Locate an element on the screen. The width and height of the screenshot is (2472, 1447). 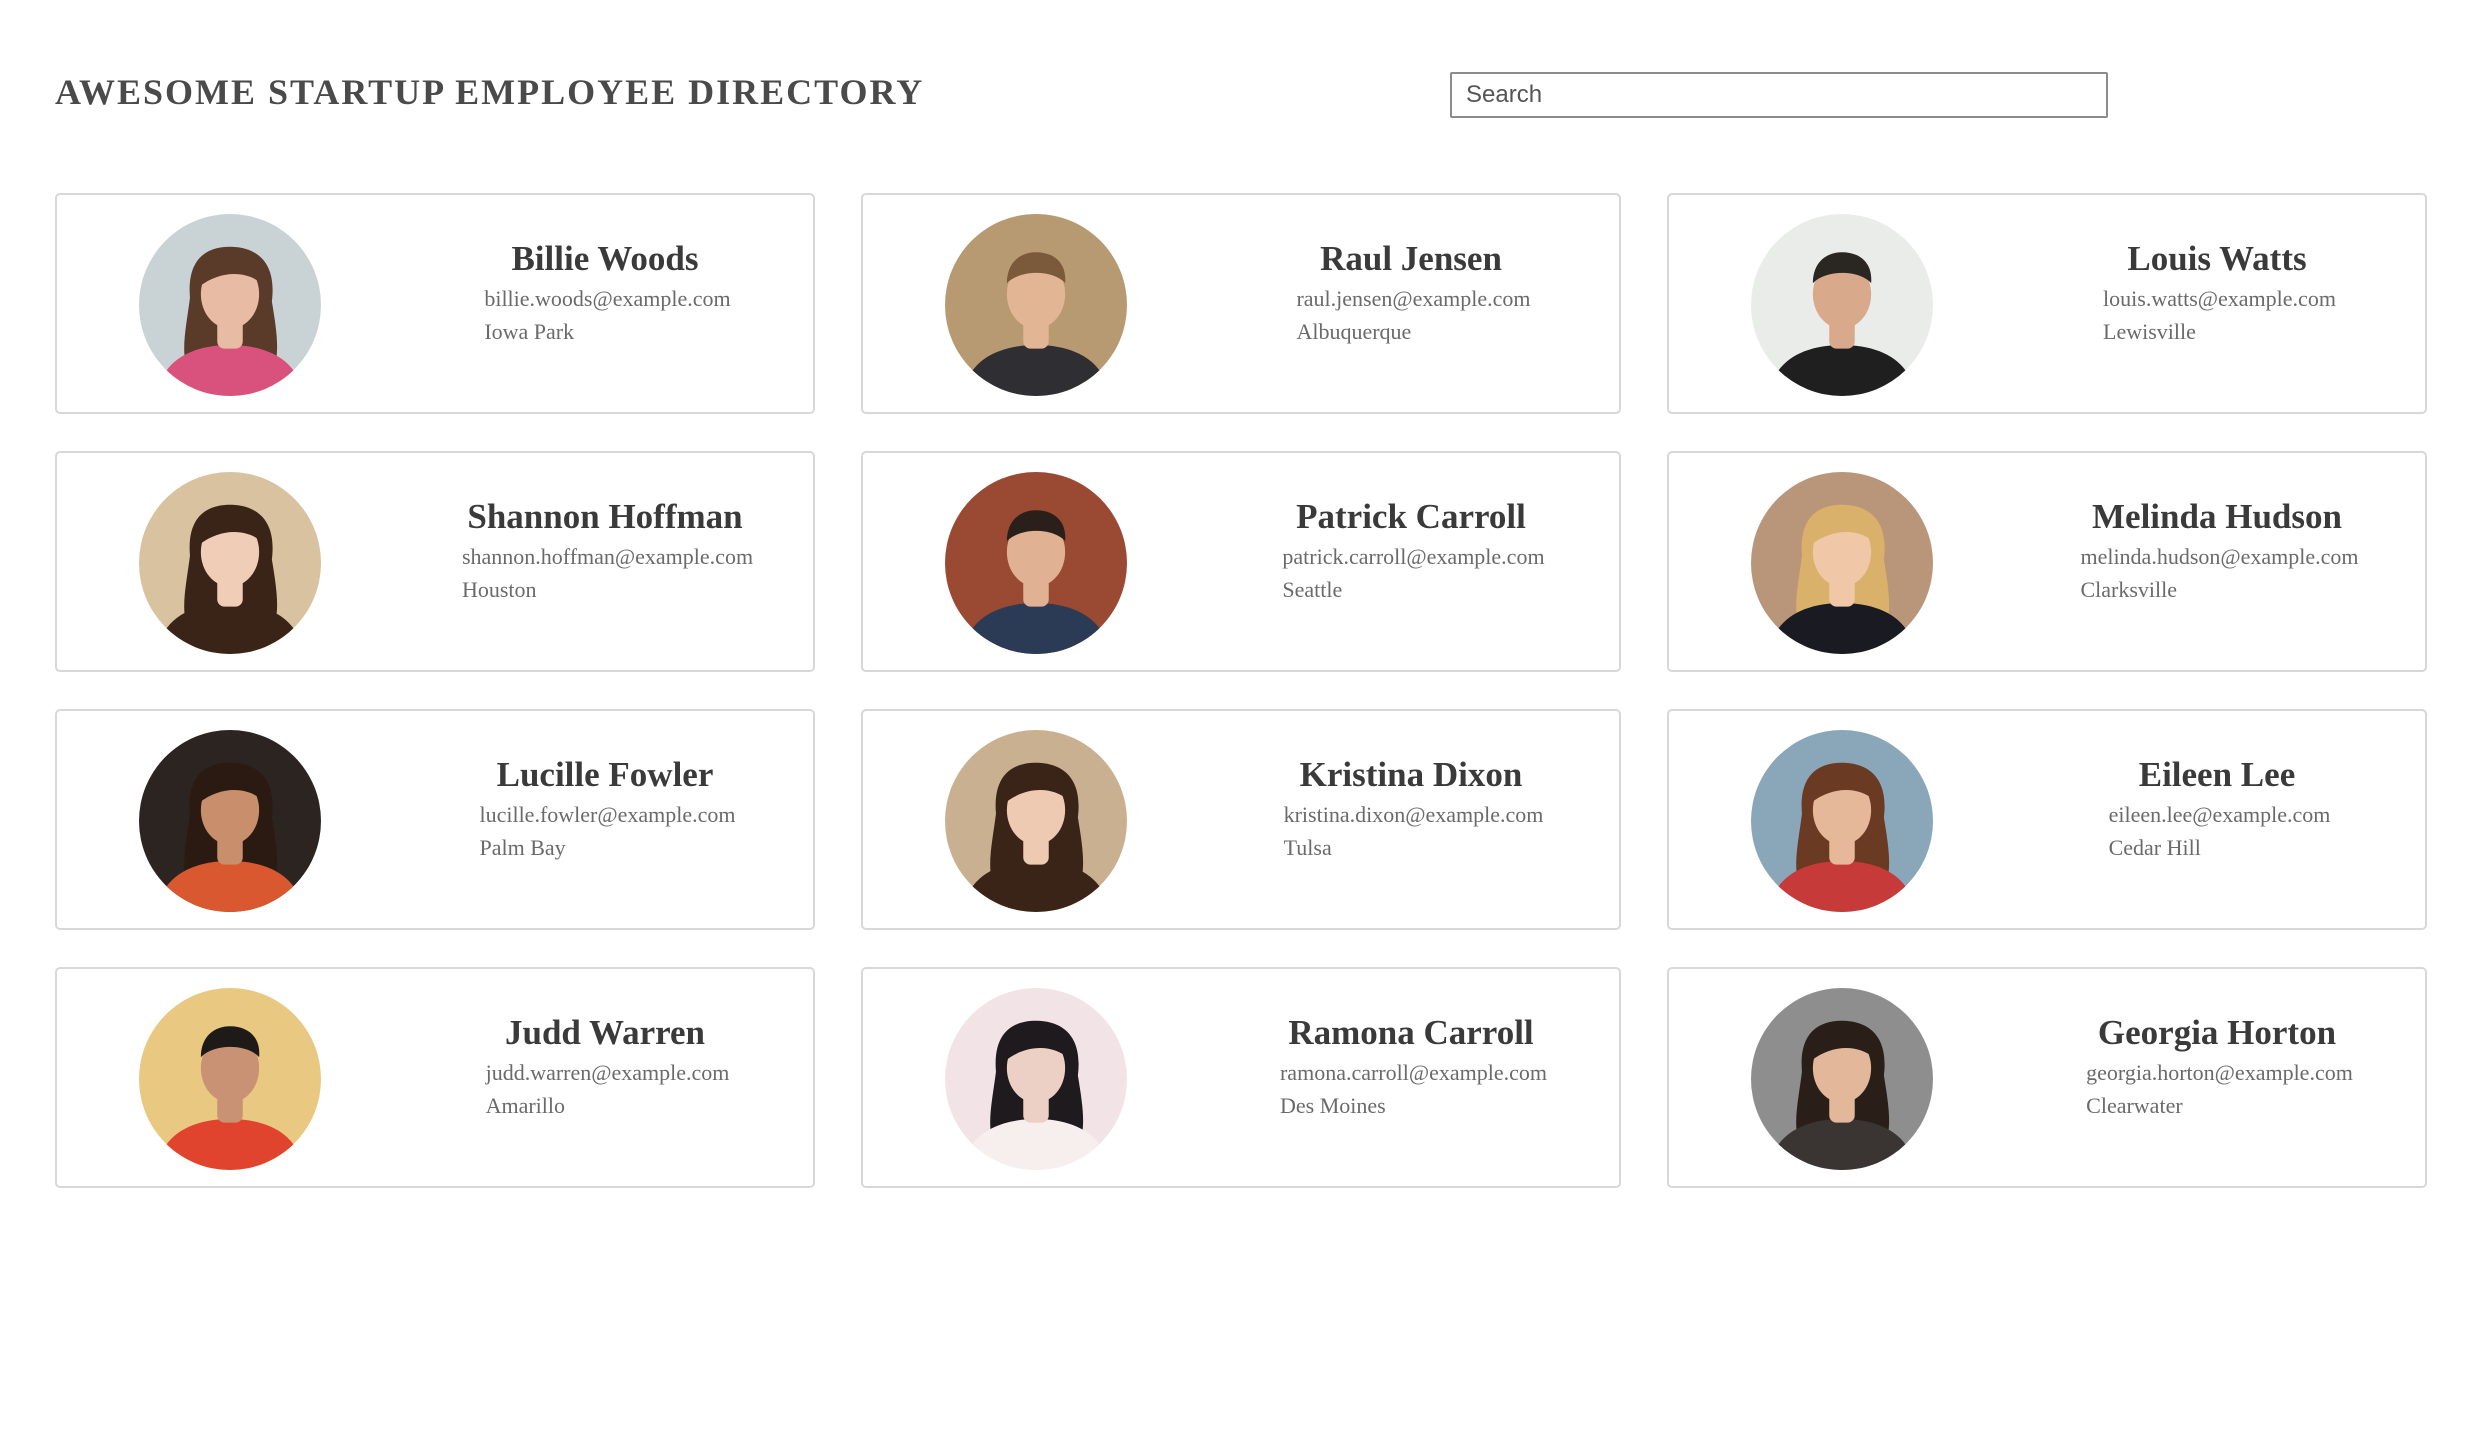
employee-email: billie.woods@example.com is located at coordinates (607, 298).